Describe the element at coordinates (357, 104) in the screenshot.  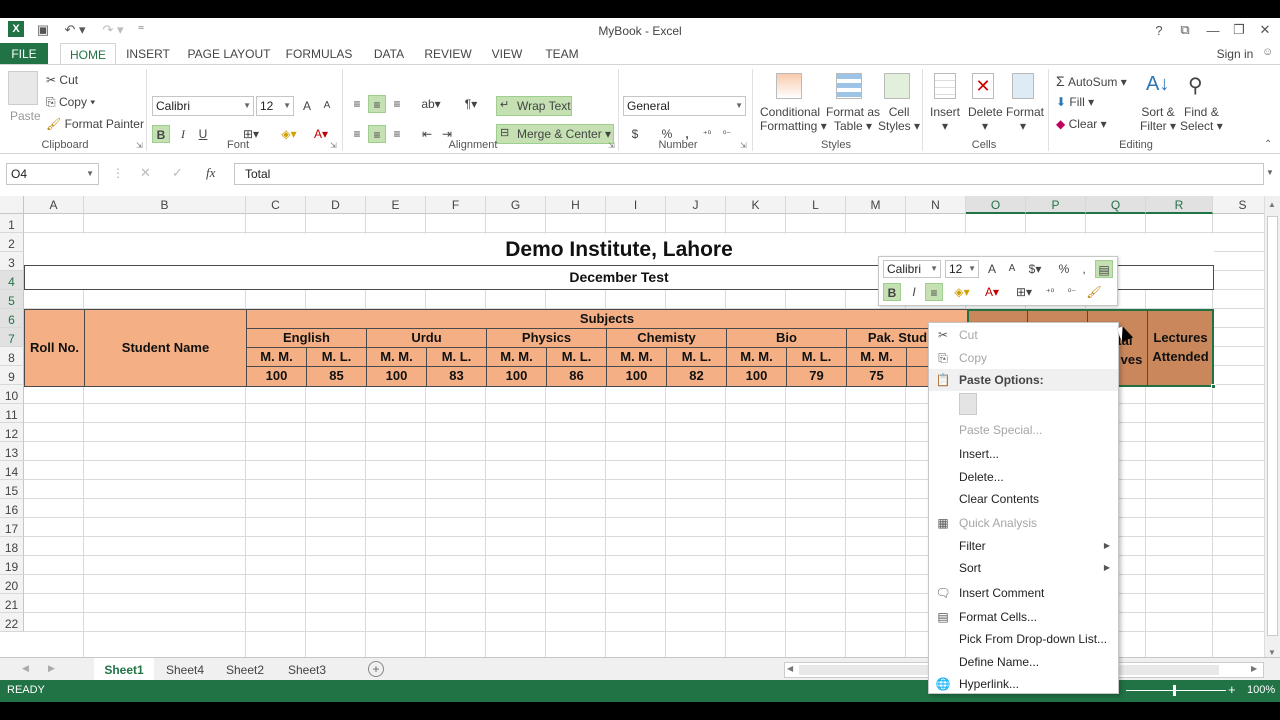
I see `top-align-icon: ≡` at that location.